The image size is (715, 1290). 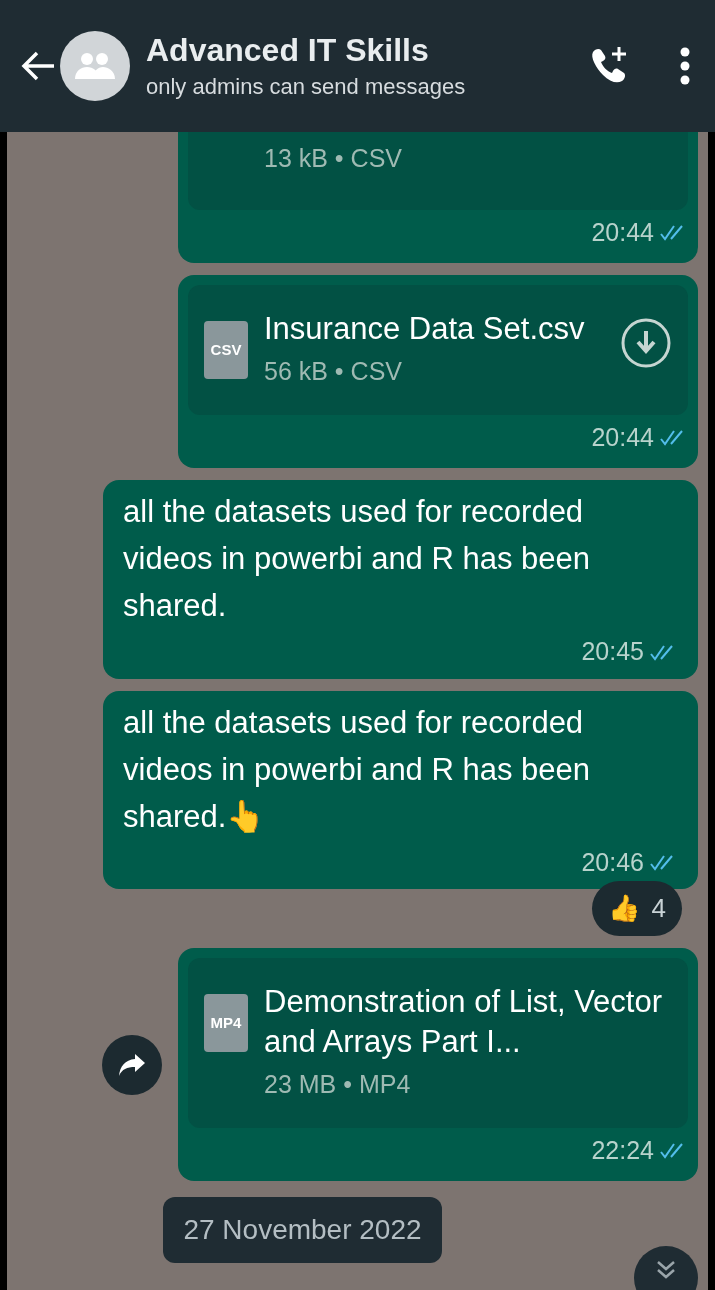 I want to click on file-size-type: 23 MB • MP4, so click(x=338, y=1084).